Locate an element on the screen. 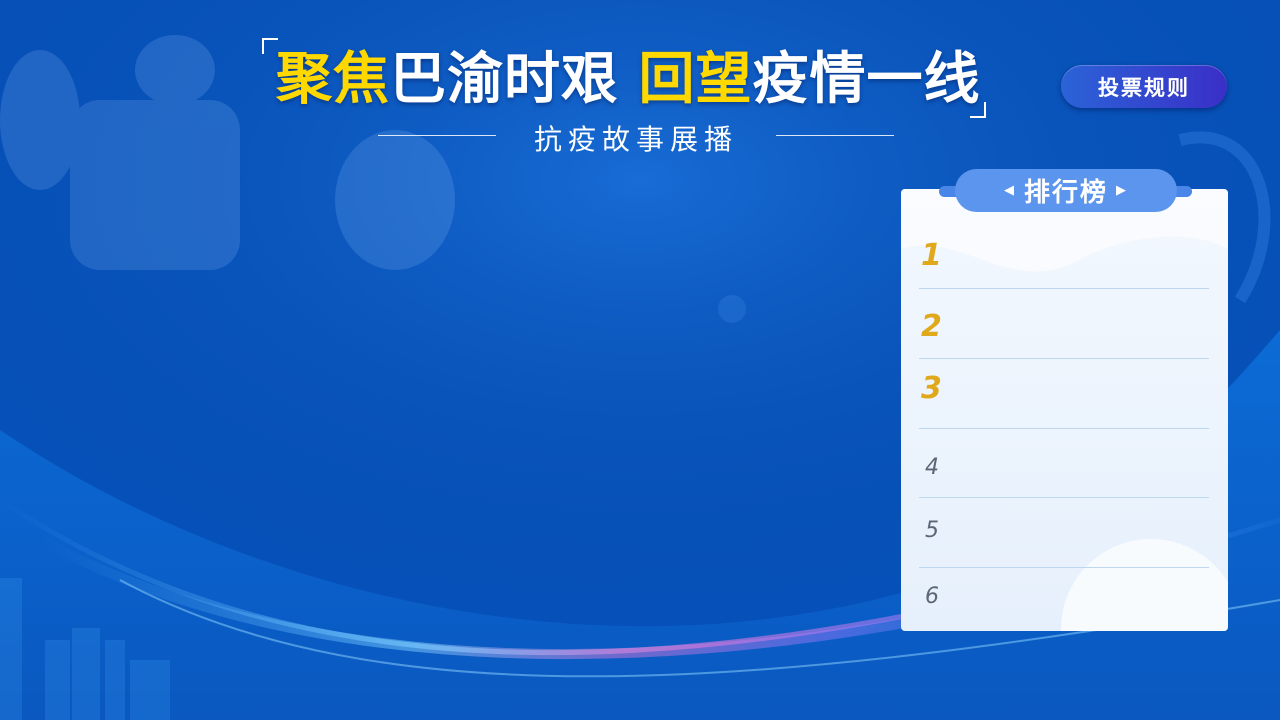 This screenshot has height=720, width=1280. page-subtitle: 抗疫故事展播 is located at coordinates (635, 139).